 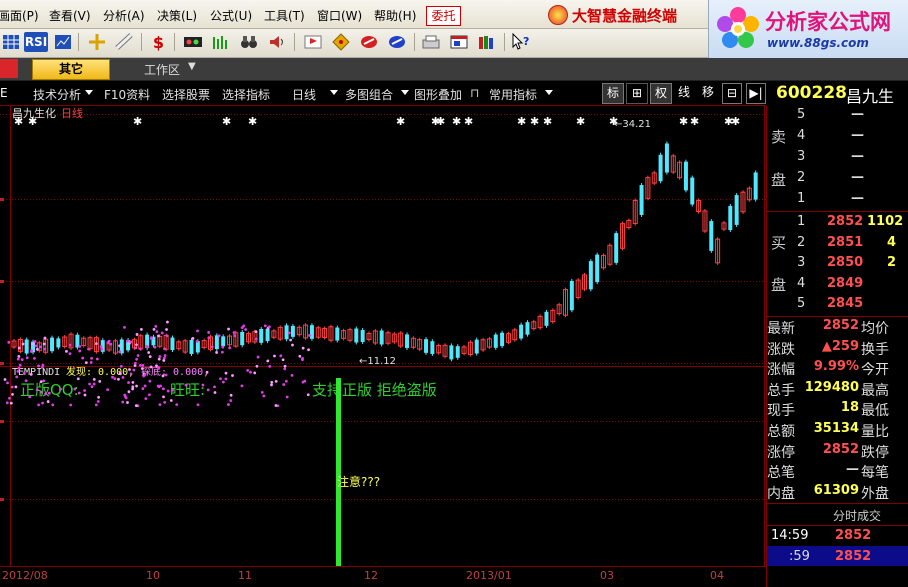 I want to click on buy-level-index: 3, so click(x=801, y=262).